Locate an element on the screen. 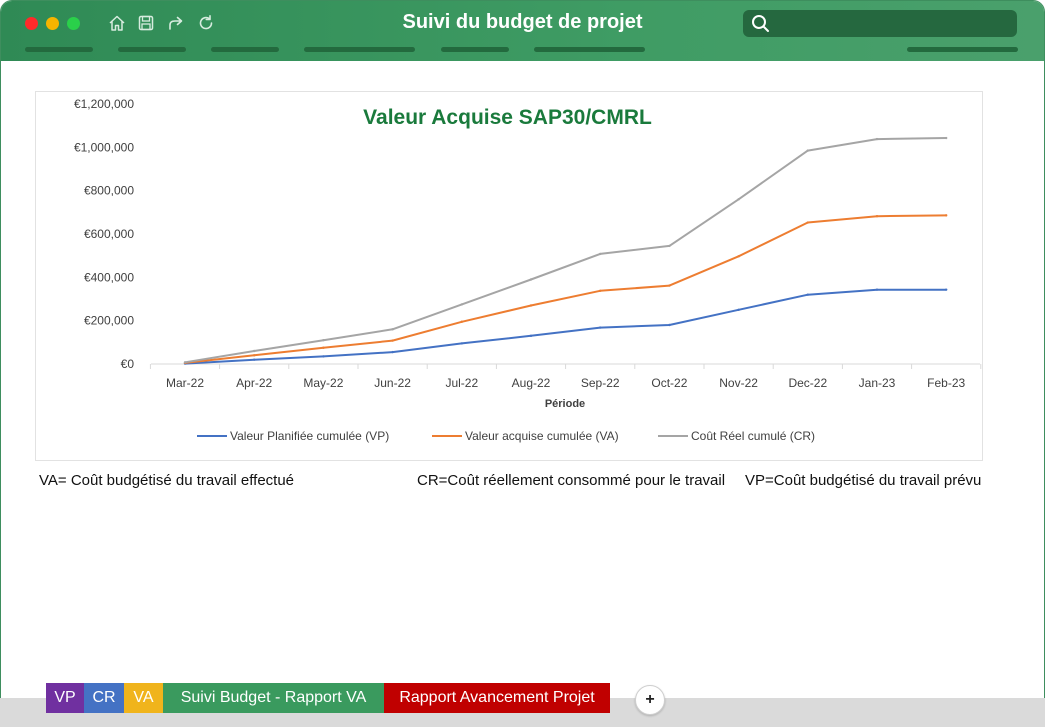  y-tick-label: €1,200,000 is located at coordinates (104, 104).